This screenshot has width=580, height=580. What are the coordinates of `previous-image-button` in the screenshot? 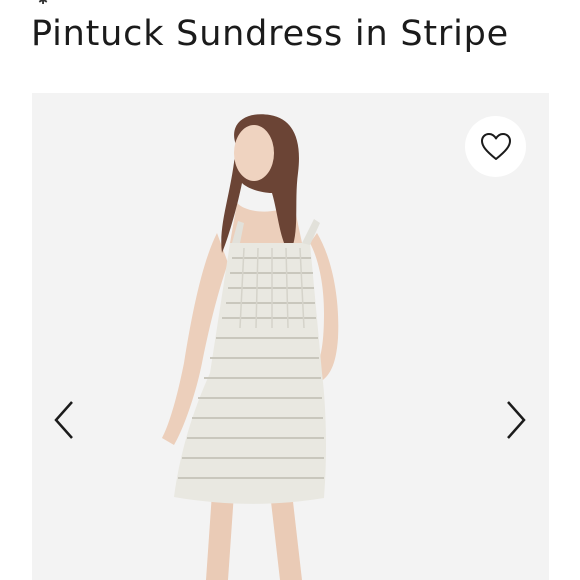 It's located at (64, 420).